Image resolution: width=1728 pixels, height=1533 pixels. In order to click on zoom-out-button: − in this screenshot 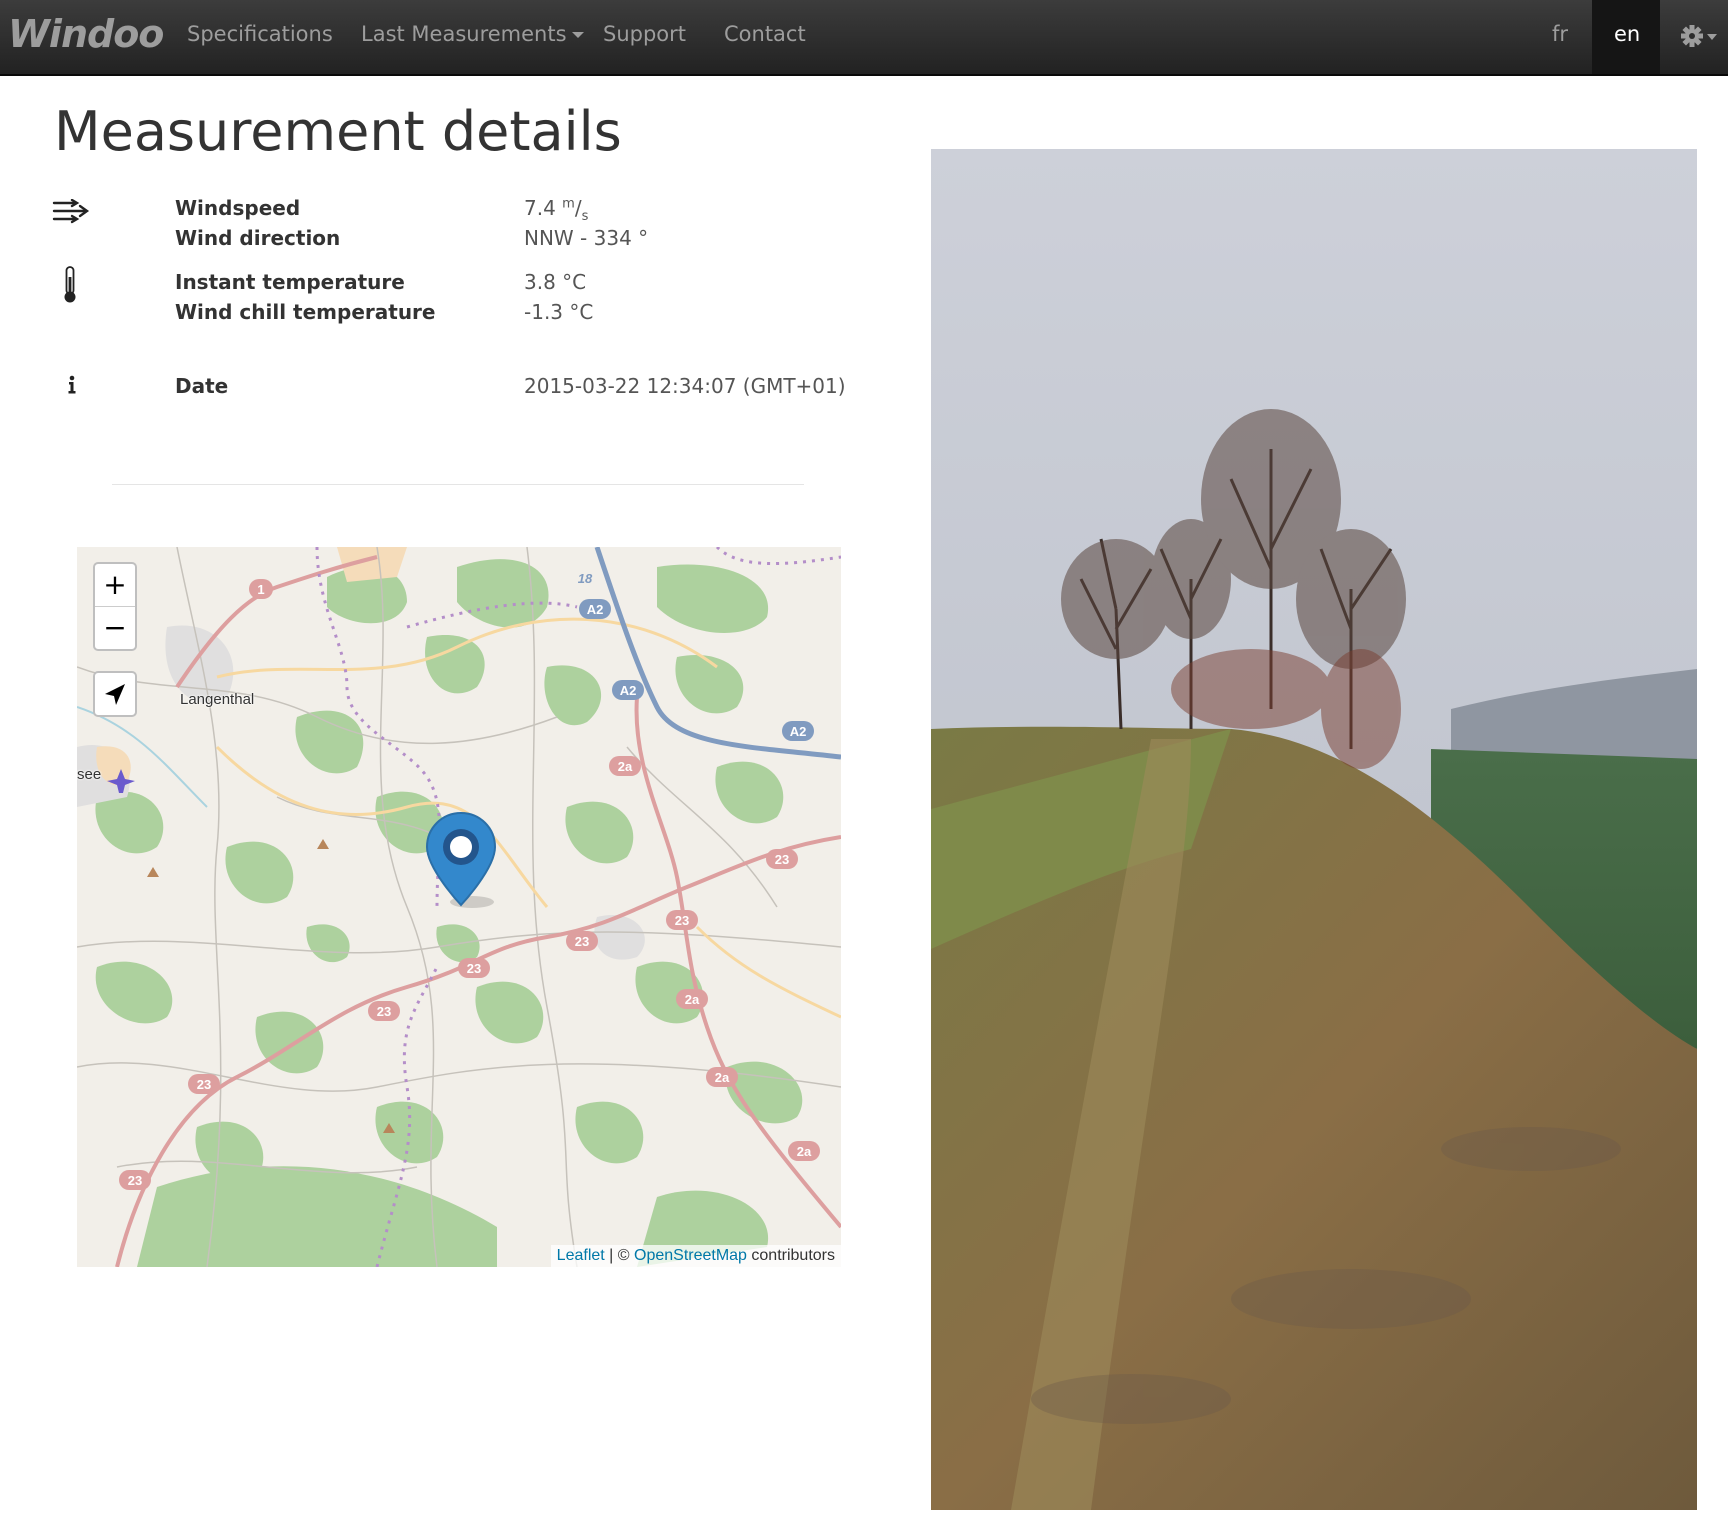, I will do `click(115, 627)`.